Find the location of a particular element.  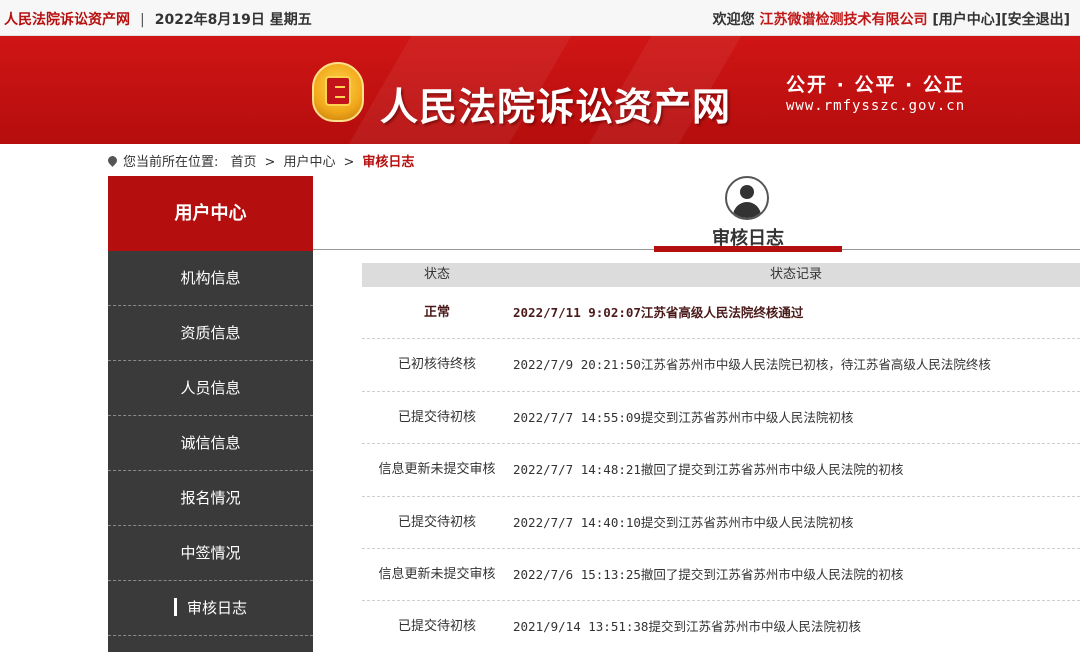

sidebar-title: 用户中心 is located at coordinates (210, 213).